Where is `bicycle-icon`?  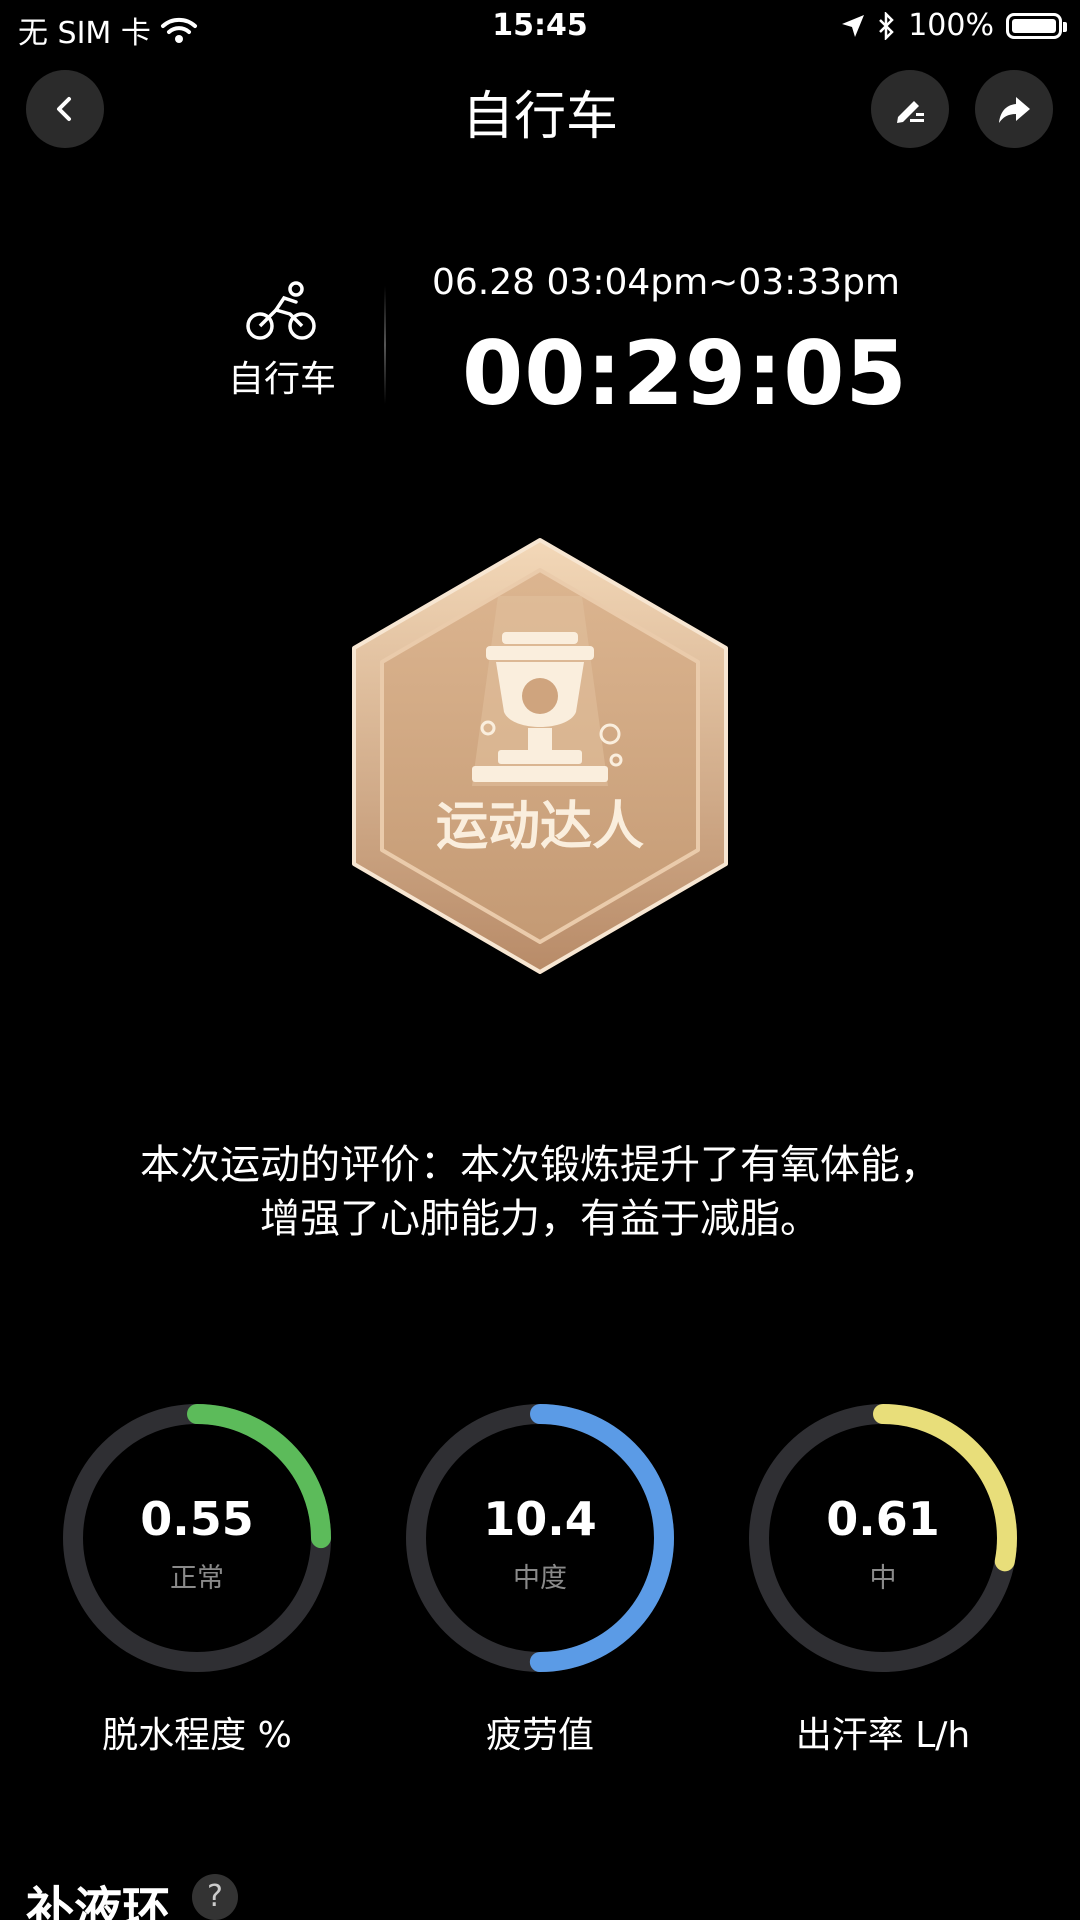 bicycle-icon is located at coordinates (281, 310).